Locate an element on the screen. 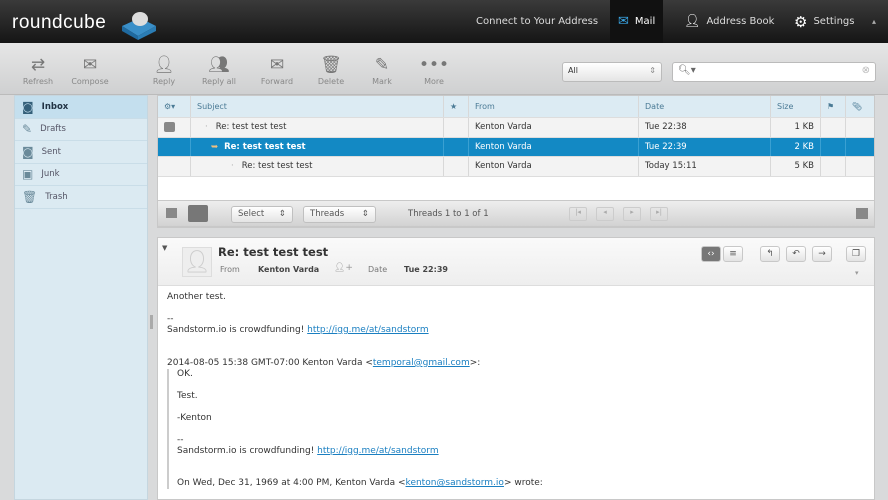 The width and height of the screenshot is (888, 500). html-view-button: ‹› is located at coordinates (711, 254).